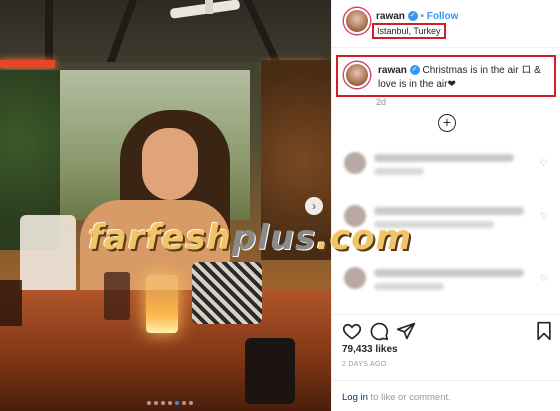  What do you see at coordinates (270, 371) in the screenshot?
I see `cup` at bounding box center [270, 371].